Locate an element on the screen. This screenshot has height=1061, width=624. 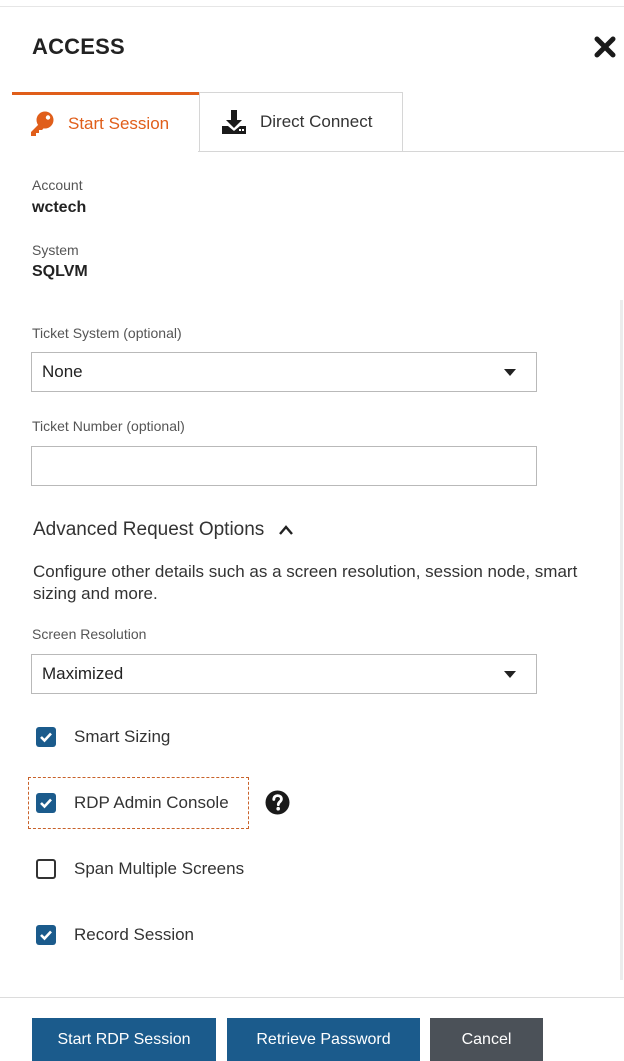
checkbox-unchecked is located at coordinates (46, 869).